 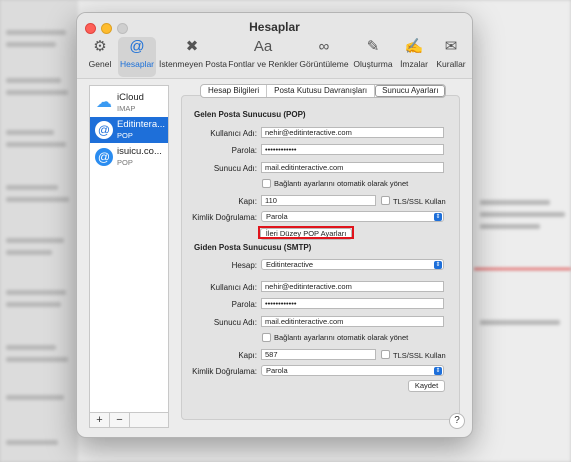 I want to click on toolbar-junk-mail: ✖ İstenmeyen Posta, so click(x=193, y=57).